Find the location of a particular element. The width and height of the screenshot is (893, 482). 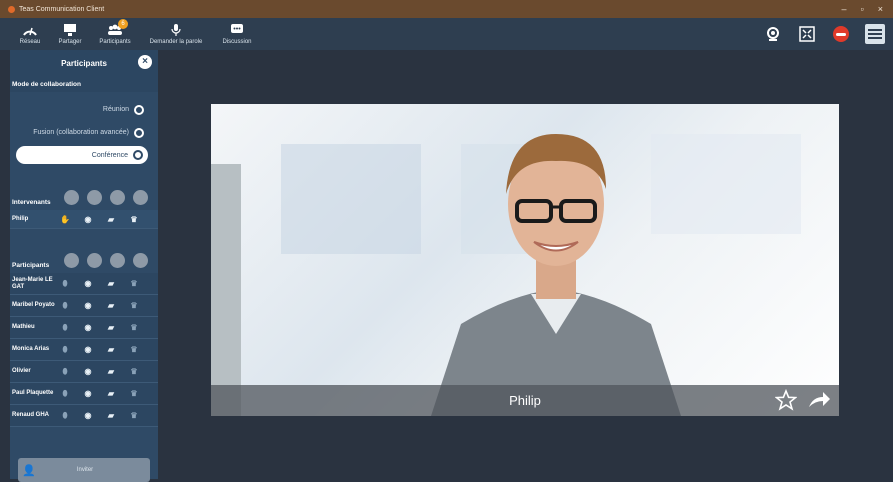

speaker-row: Philip ✋ ◉ ▰ ♛ is located at coordinates (84, 219).